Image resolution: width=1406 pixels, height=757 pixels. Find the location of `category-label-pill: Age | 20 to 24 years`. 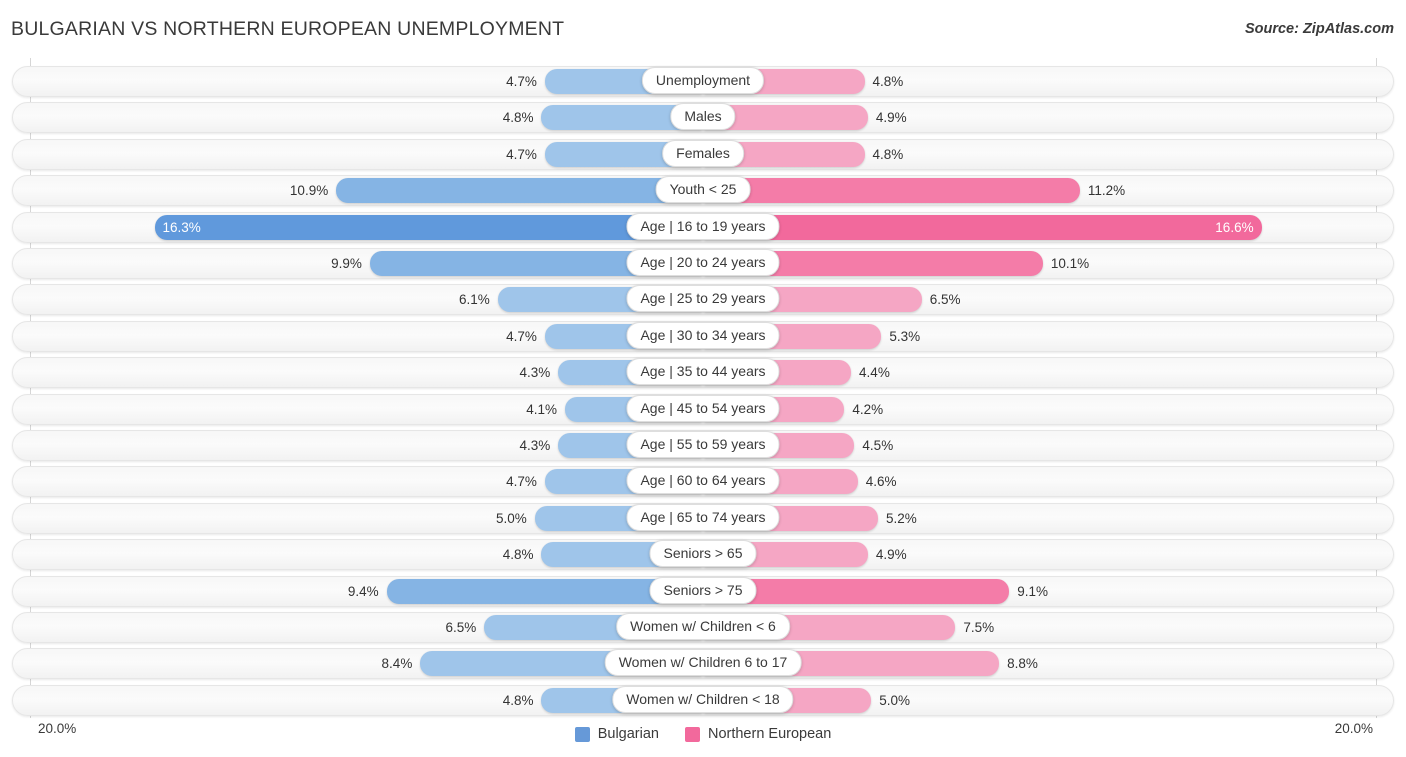

category-label-pill: Age | 20 to 24 years is located at coordinates (703, 262).